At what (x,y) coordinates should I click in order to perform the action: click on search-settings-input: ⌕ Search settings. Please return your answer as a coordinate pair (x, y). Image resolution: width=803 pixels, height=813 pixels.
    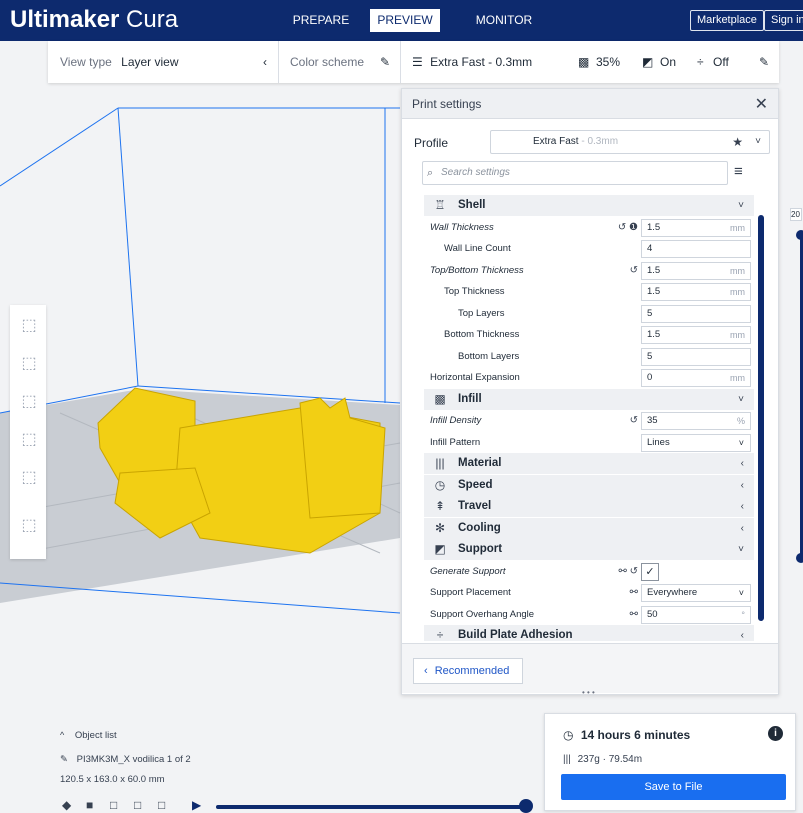
    Looking at the image, I should click on (575, 173).